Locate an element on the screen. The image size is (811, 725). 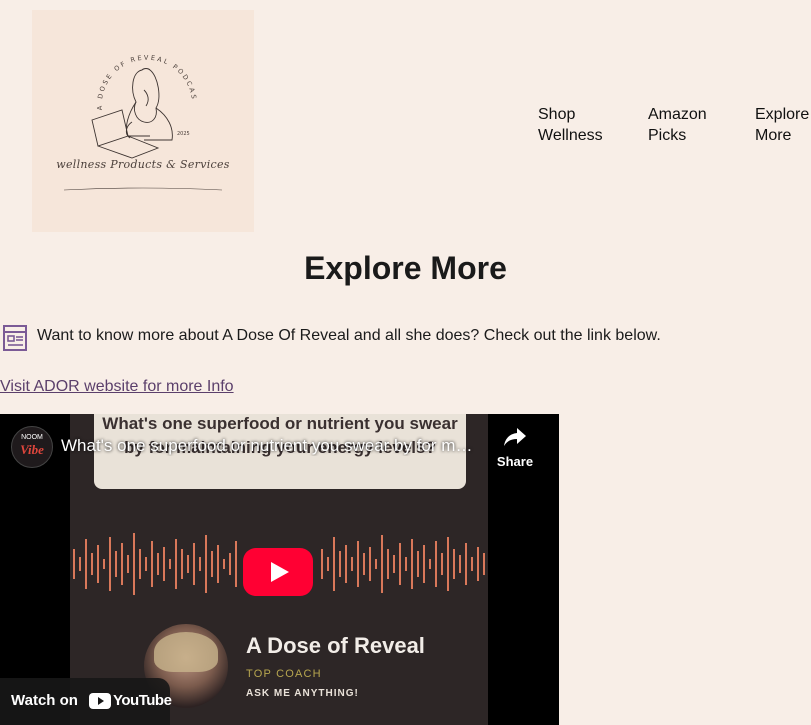
watch-on-label: Watch on is located at coordinates (44, 700).